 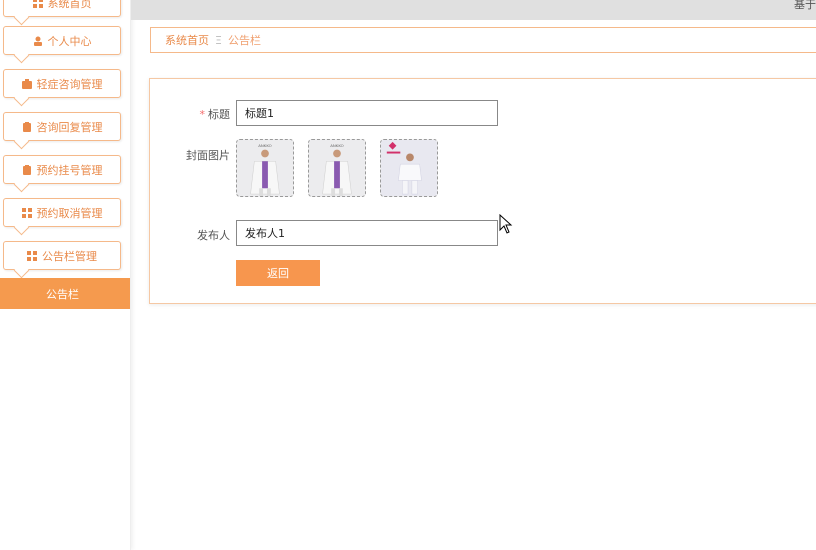 What do you see at coordinates (244, 40) in the screenshot?
I see `breadcrumb-current: 公告栏` at bounding box center [244, 40].